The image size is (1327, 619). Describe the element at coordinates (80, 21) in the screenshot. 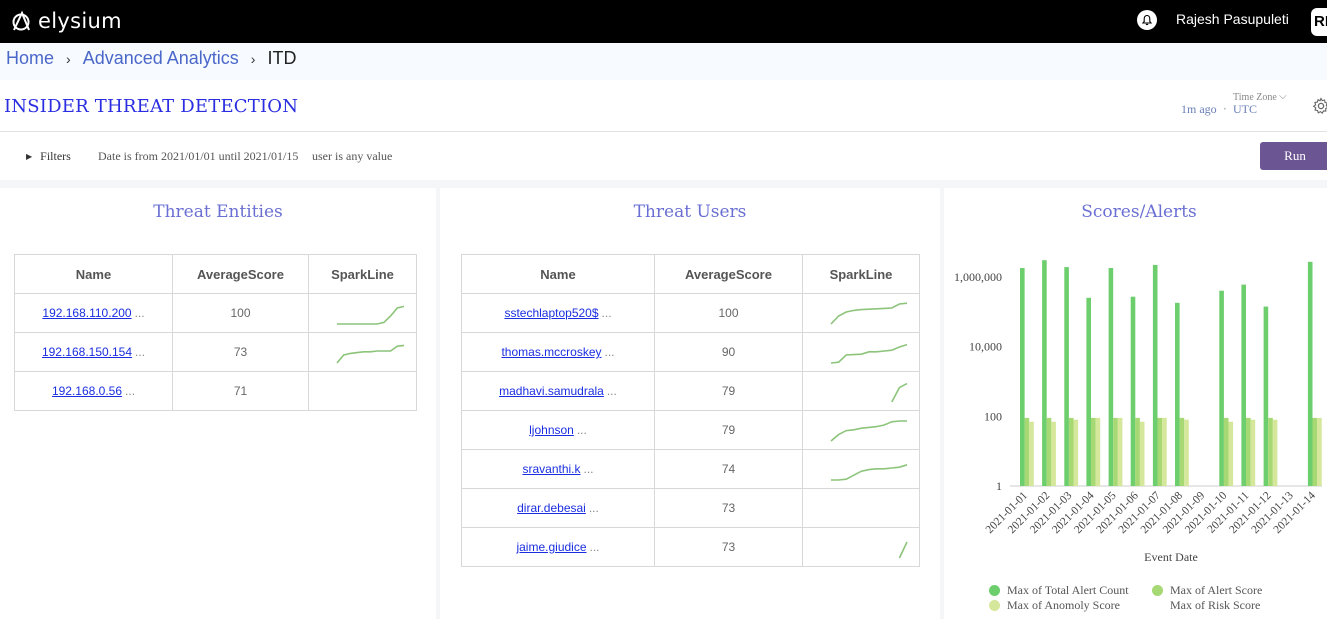

I see `brand-name: elysium` at that location.